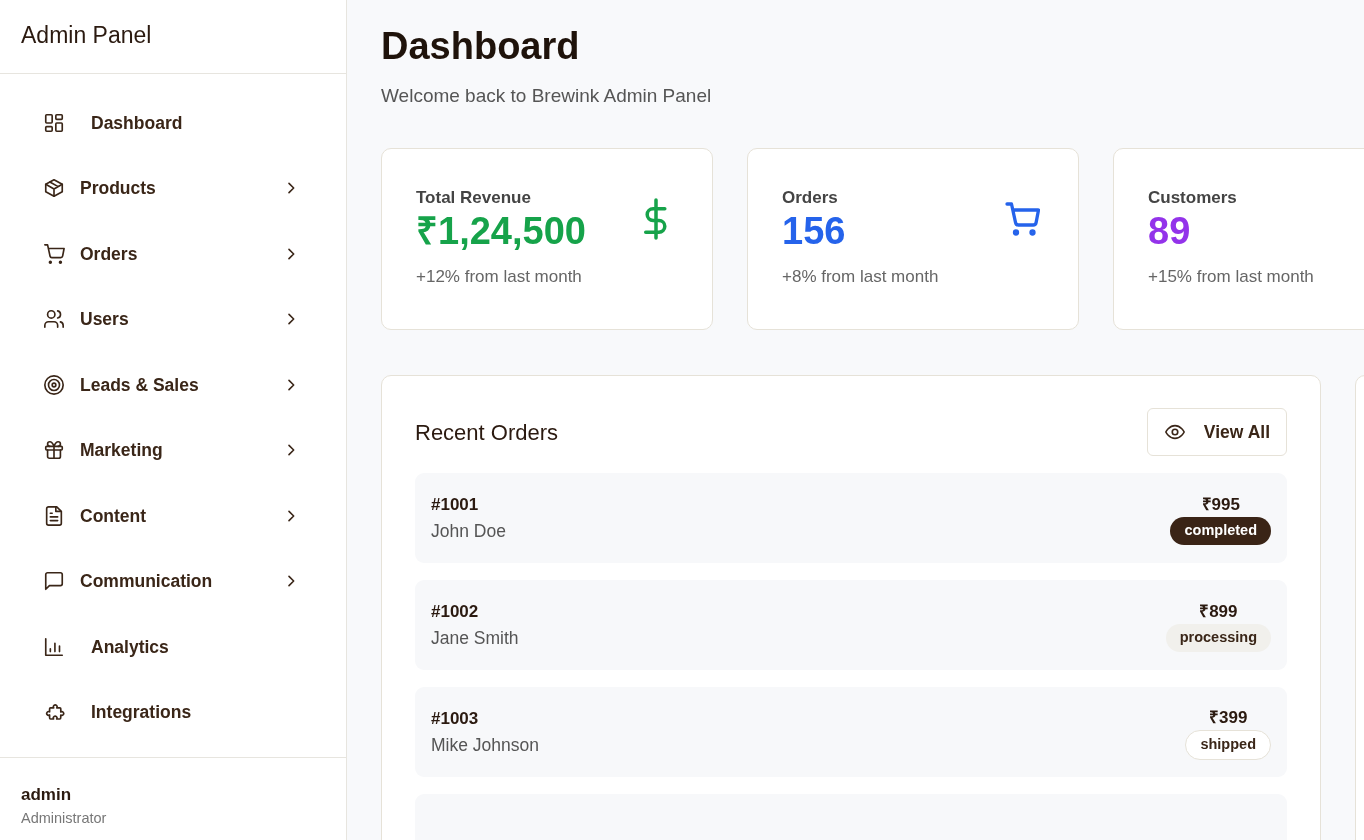 The height and width of the screenshot is (840, 1364). What do you see at coordinates (173, 254) in the screenshot?
I see `sidebar-item: Orders` at bounding box center [173, 254].